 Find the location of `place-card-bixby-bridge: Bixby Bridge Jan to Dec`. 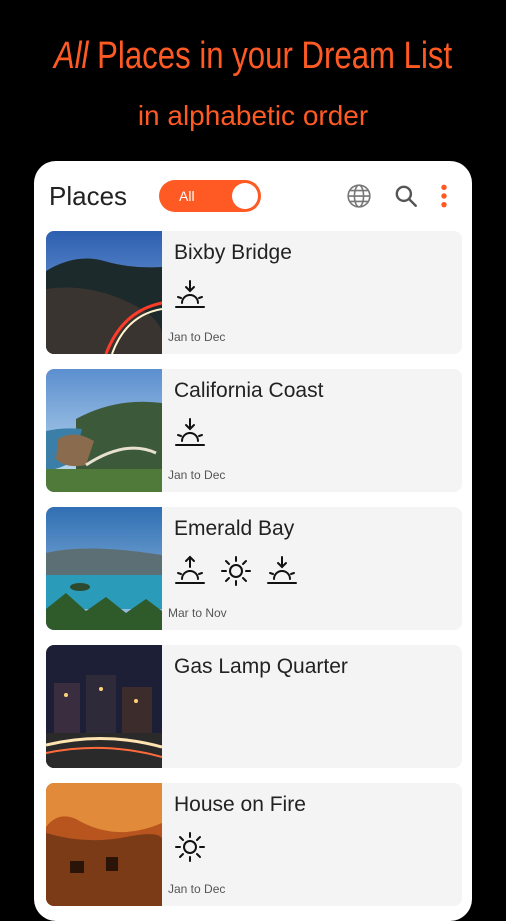

place-card-bixby-bridge: Bixby Bridge Jan to Dec is located at coordinates (254, 292).